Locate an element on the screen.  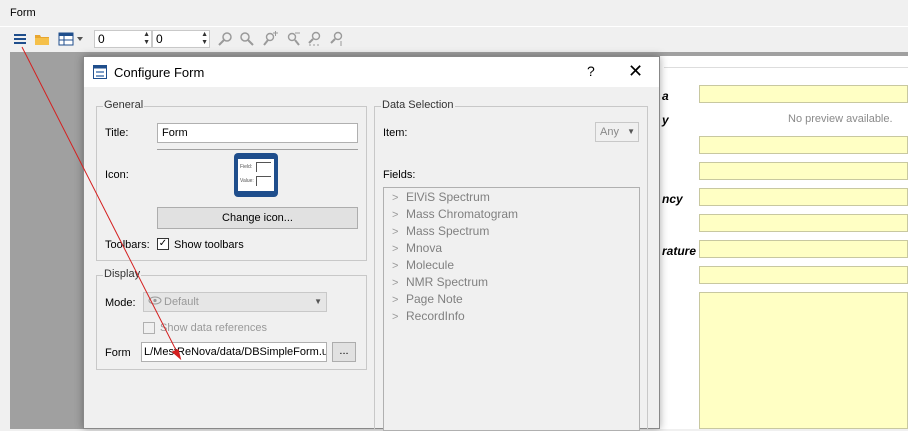
annotation-arrow is located at coordinates (101, 203).